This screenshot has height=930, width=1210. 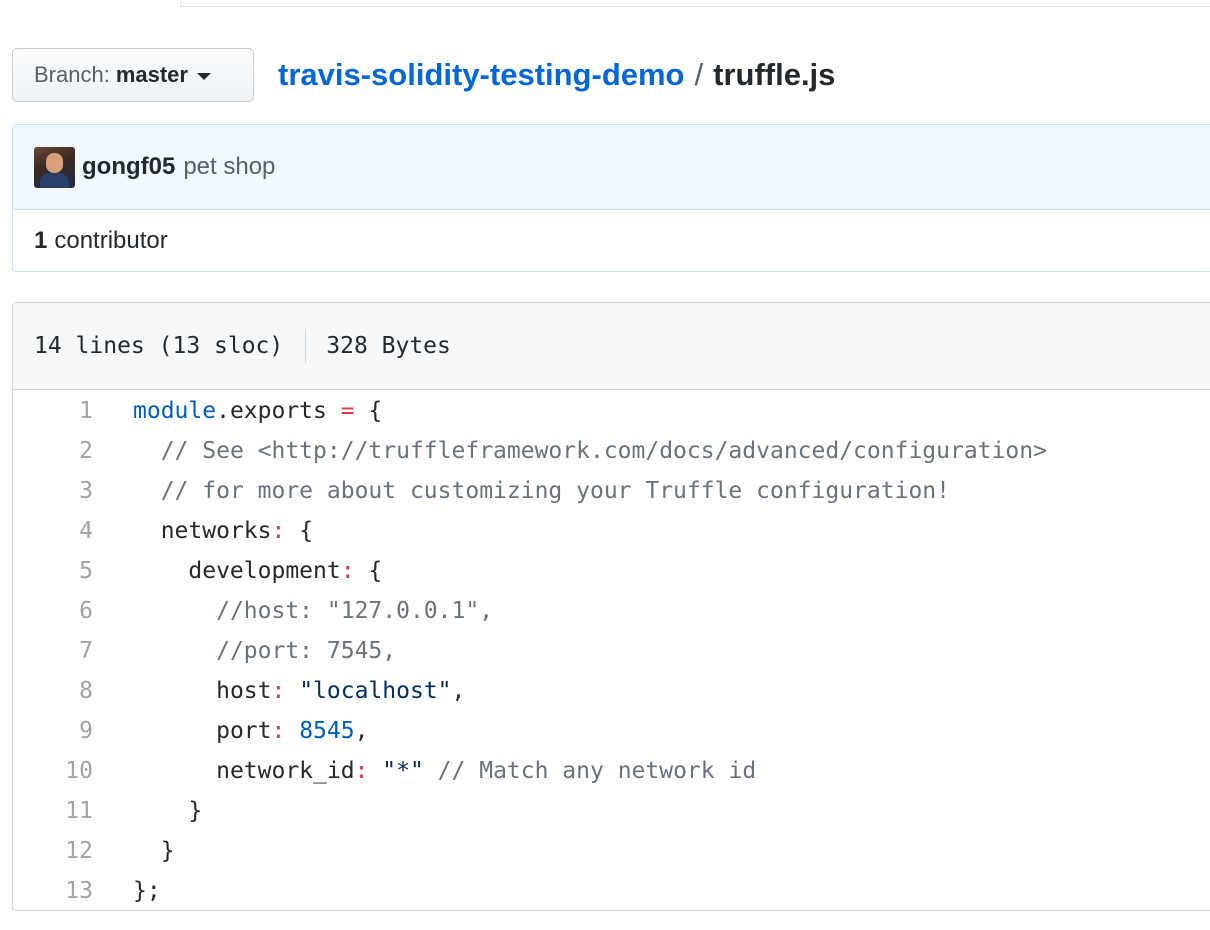 What do you see at coordinates (481, 75) in the screenshot?
I see `breadcrumb-repo-link: travis-solidity-testing-demo` at bounding box center [481, 75].